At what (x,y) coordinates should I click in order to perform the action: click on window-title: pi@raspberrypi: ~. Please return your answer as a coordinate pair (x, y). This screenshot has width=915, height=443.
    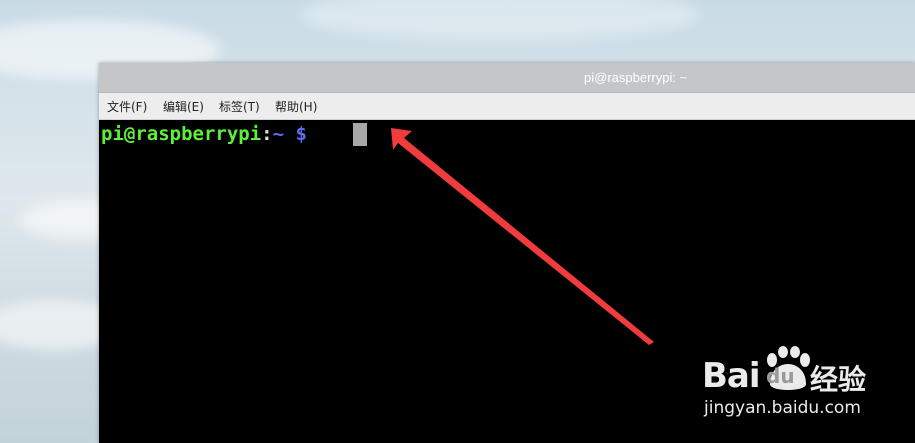
    Looking at the image, I should click on (636, 77).